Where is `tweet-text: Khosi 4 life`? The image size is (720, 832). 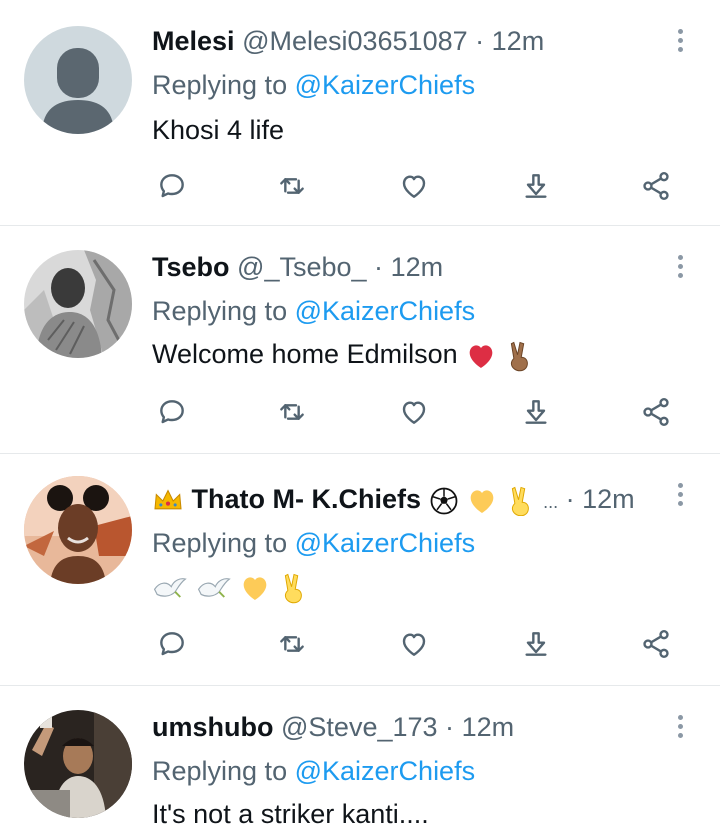
tweet-text: Khosi 4 life is located at coordinates (218, 130).